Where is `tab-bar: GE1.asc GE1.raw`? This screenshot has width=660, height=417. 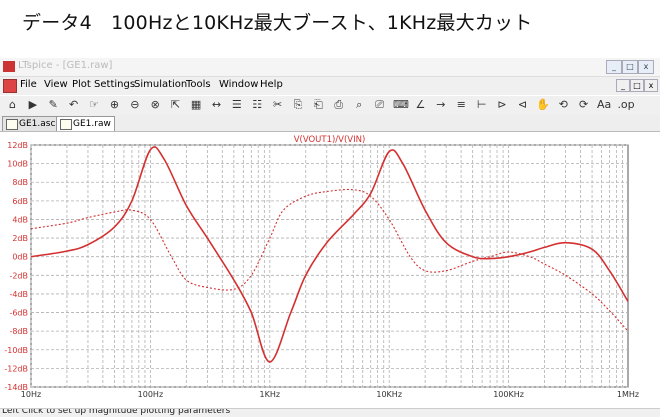
tab-bar: GE1.asc GE1.raw is located at coordinates (330, 123).